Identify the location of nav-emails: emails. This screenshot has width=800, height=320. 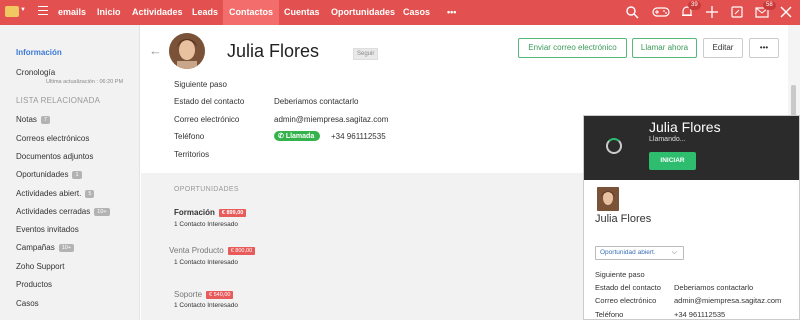
(72, 12).